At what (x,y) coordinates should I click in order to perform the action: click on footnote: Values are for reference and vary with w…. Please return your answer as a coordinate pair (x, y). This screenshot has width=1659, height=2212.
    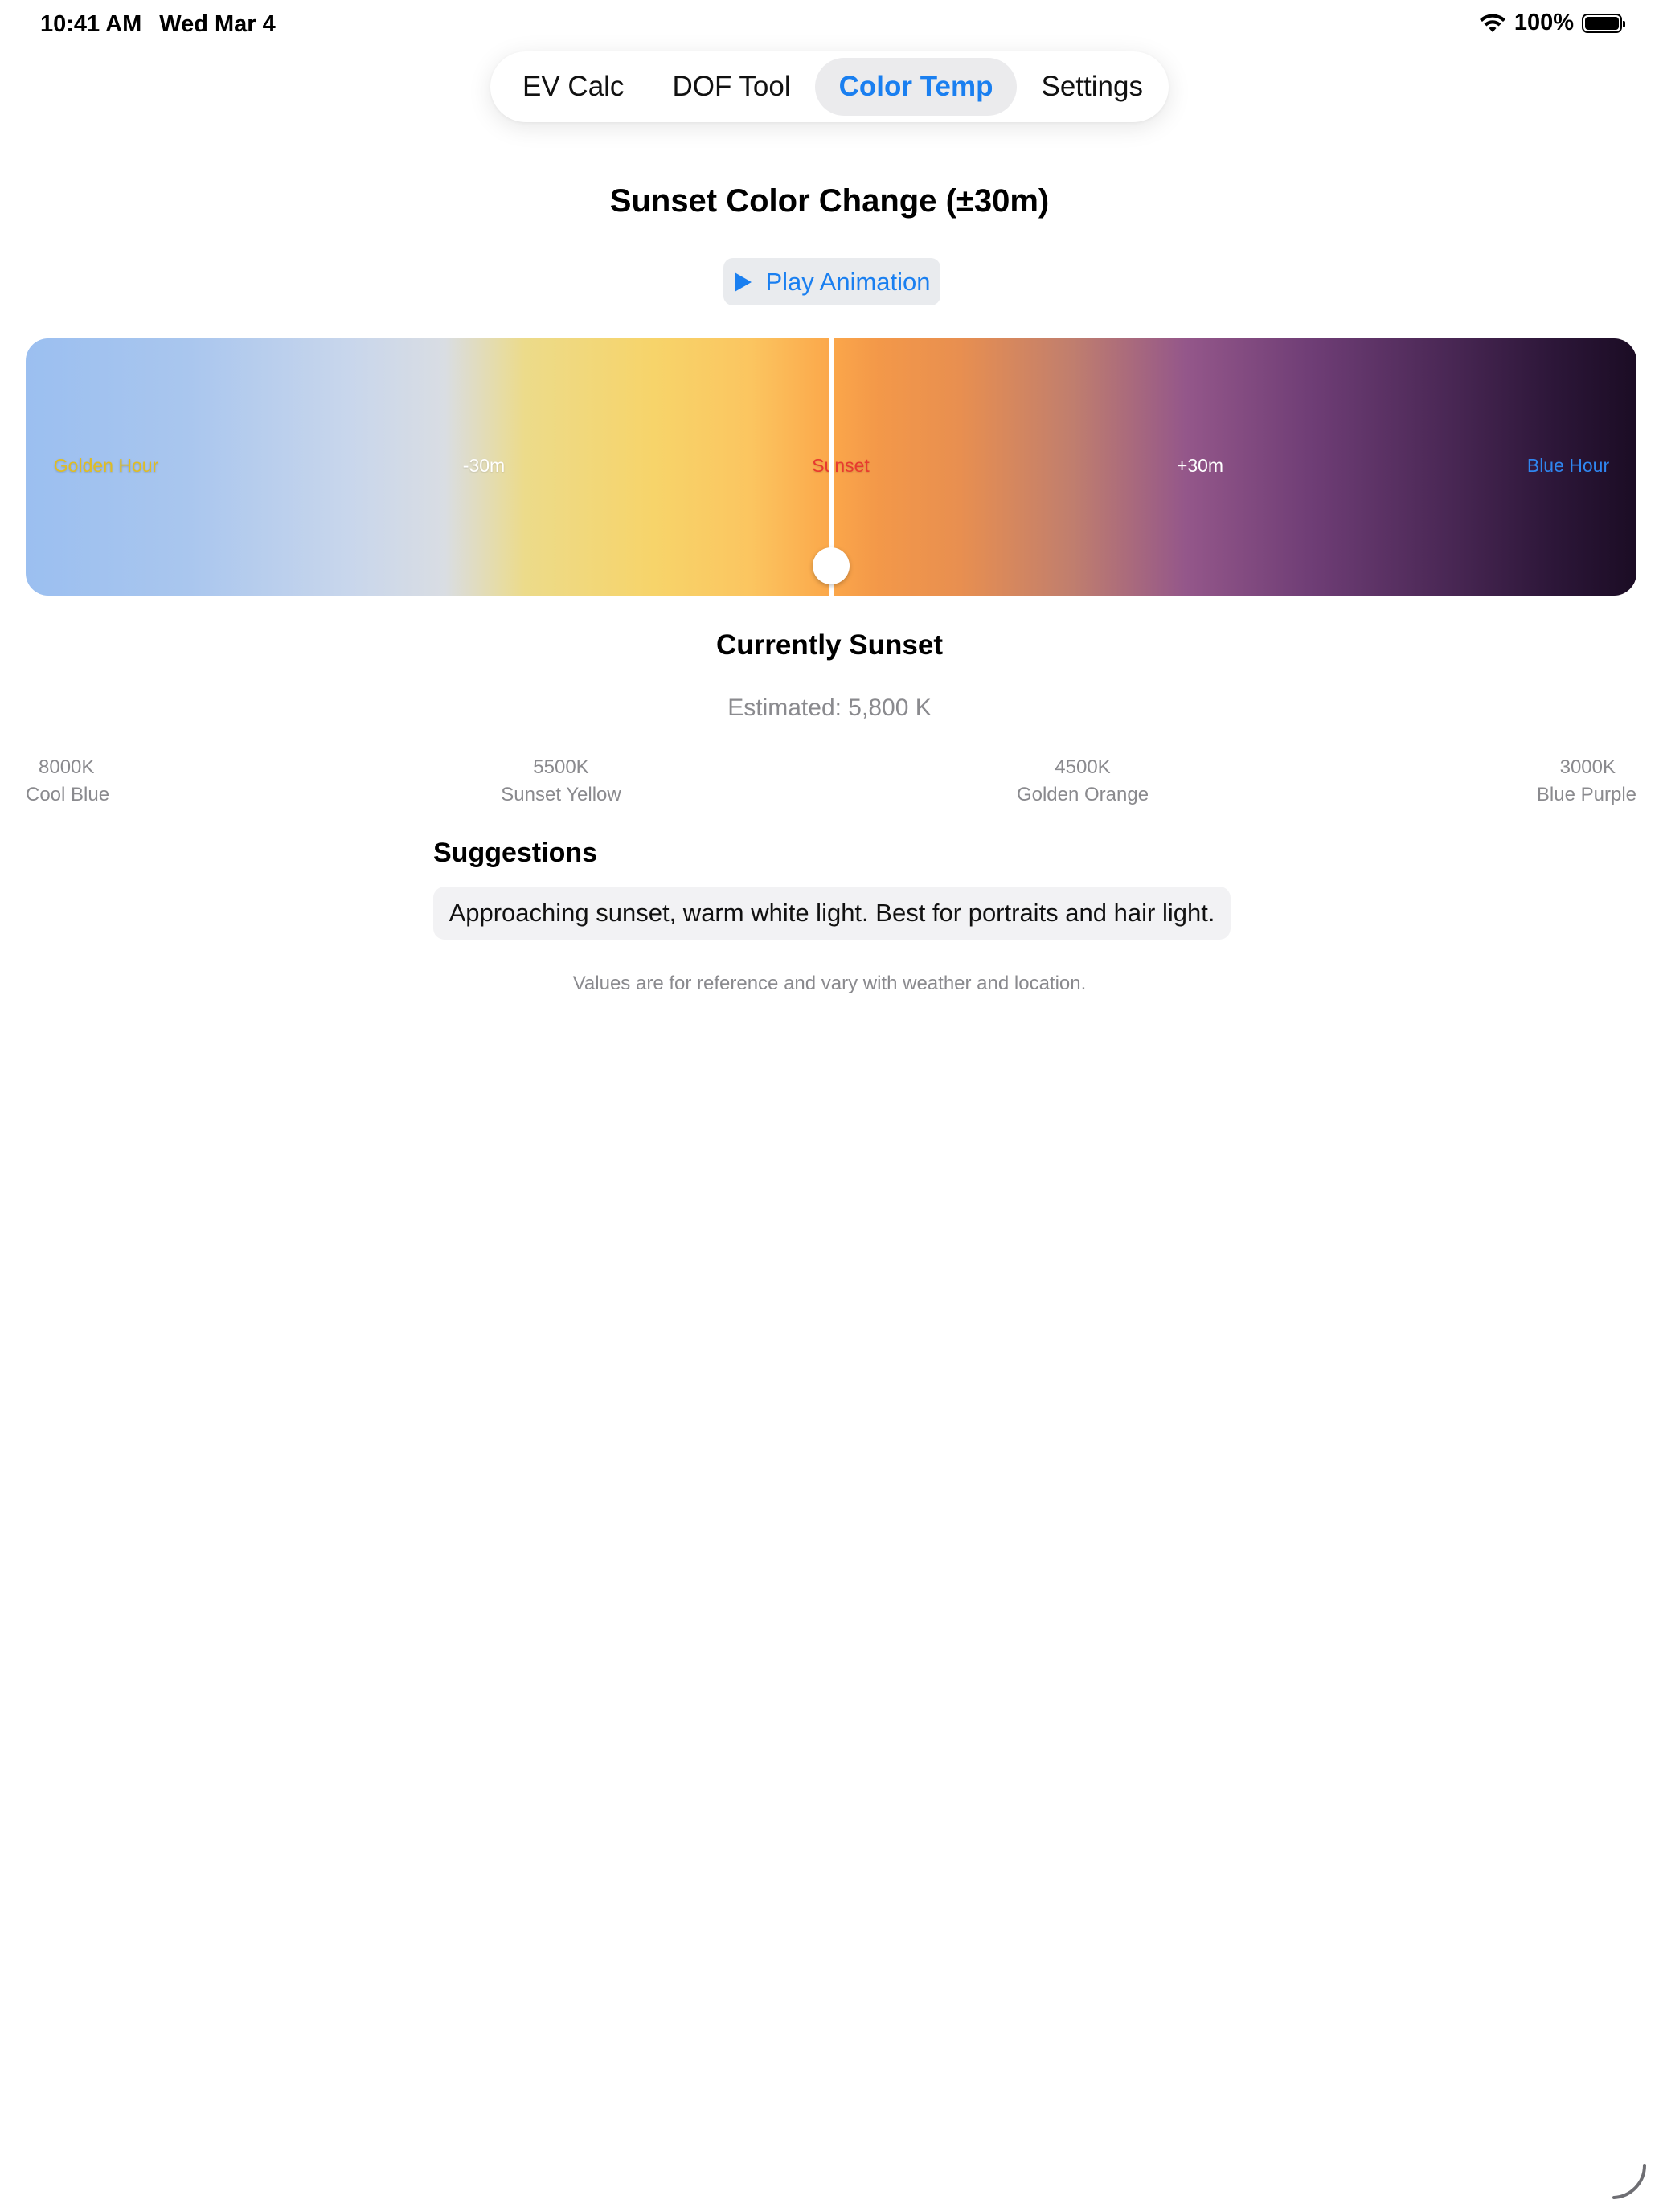
    Looking at the image, I should click on (829, 983).